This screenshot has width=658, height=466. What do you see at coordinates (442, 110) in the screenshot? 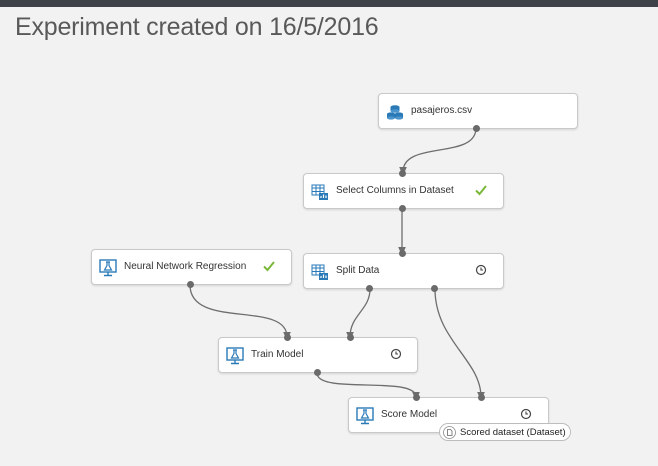
I see `module-label: pasajeros.csv` at bounding box center [442, 110].